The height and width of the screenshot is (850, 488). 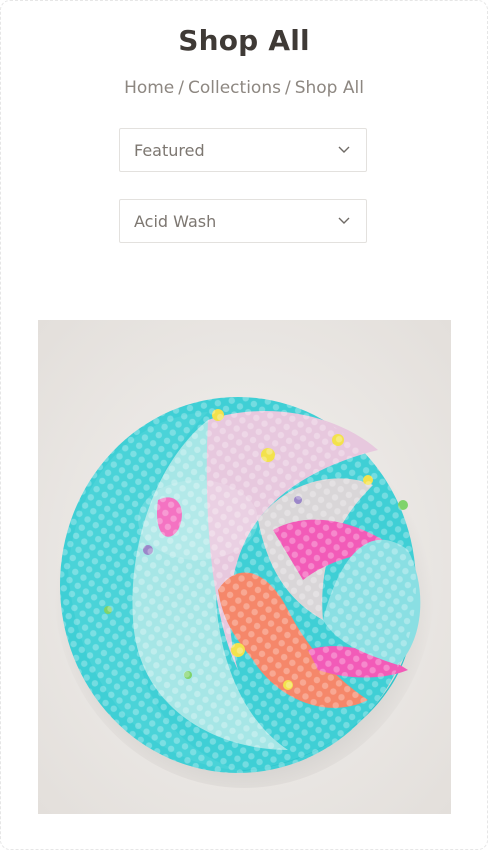 I want to click on breadcrumb: Home / Collections / Shop All, so click(x=244, y=88).